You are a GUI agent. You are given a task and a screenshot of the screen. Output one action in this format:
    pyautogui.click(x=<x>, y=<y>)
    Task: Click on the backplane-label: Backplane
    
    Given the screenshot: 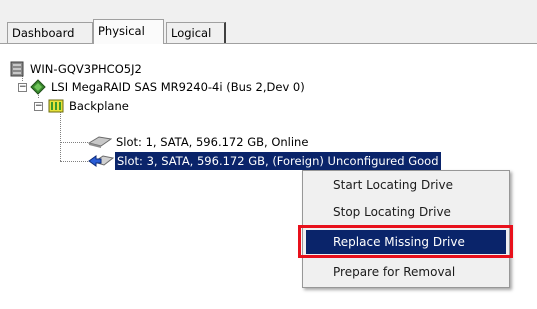 What is the action you would take?
    pyautogui.click(x=99, y=106)
    